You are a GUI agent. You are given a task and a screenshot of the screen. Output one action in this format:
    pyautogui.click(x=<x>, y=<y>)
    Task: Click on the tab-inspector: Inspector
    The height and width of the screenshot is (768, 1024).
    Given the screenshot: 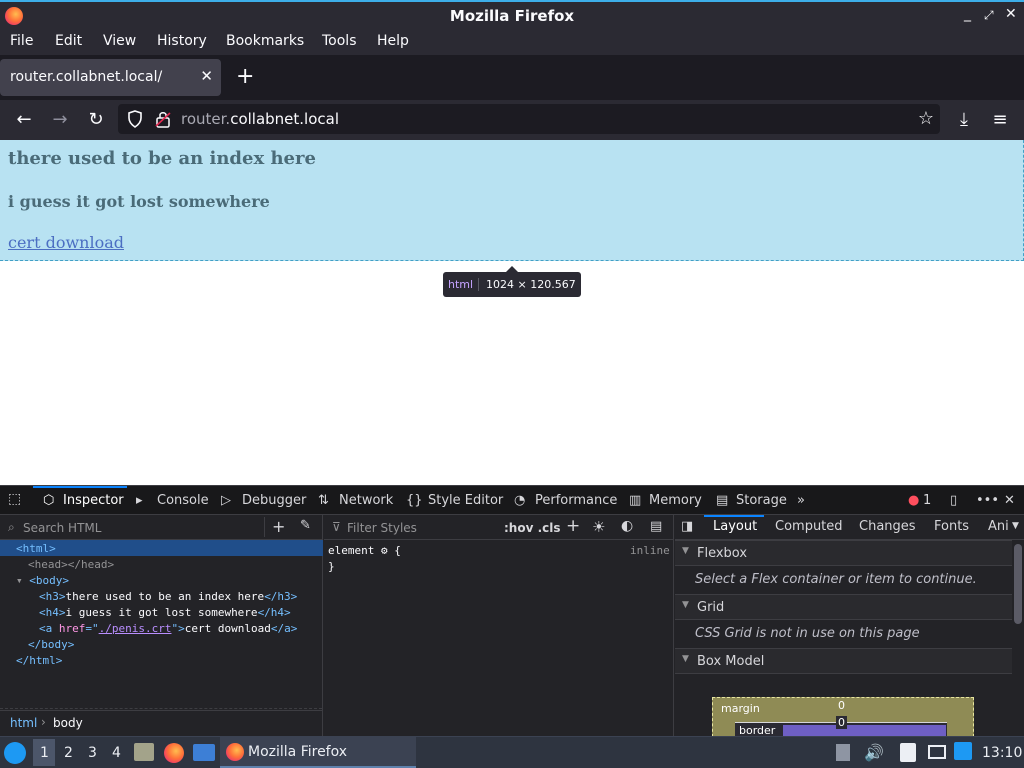 What is the action you would take?
    pyautogui.click(x=93, y=500)
    